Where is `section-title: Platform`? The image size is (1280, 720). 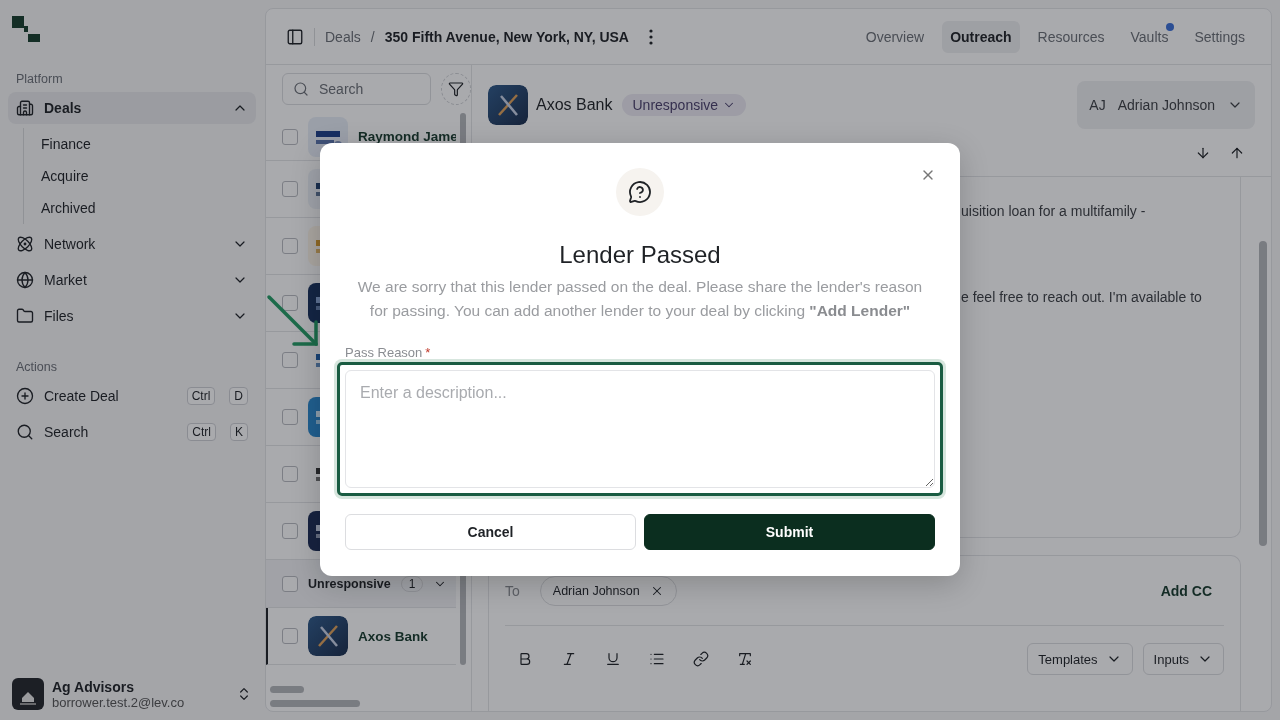
section-title: Platform is located at coordinates (39, 79).